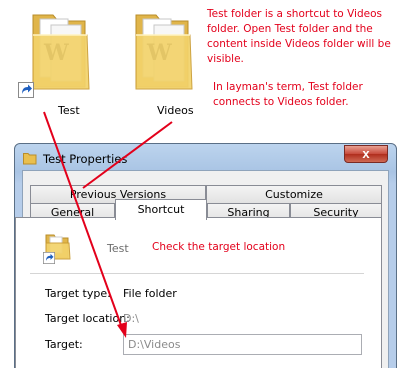 The image size is (407, 368). Describe the element at coordinates (242, 344) in the screenshot. I see `target-field: D:\Videos` at that location.